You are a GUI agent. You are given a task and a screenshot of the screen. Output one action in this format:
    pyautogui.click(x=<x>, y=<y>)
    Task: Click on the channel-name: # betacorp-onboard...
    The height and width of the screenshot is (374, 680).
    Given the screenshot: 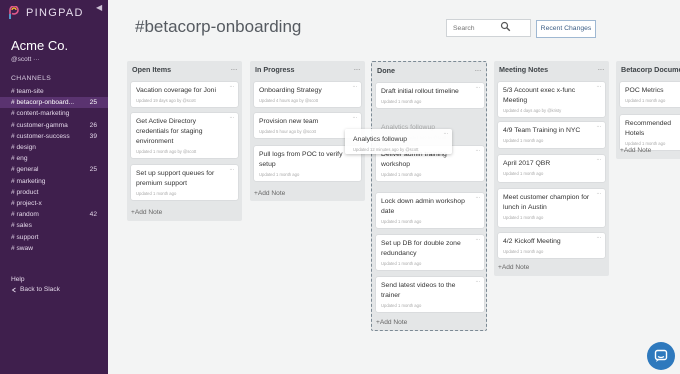 What is the action you would take?
    pyautogui.click(x=43, y=103)
    